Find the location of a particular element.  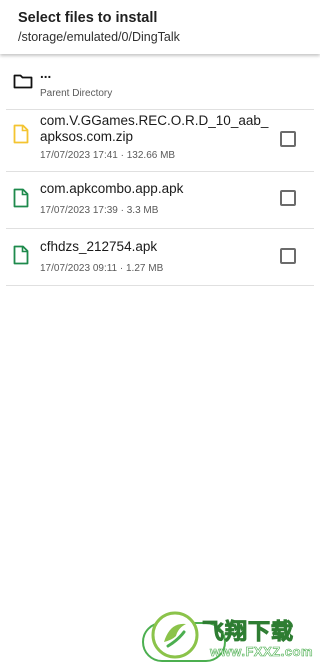

watermark: 飞翔下载 www.FXXZ.com is located at coordinates (235, 640).